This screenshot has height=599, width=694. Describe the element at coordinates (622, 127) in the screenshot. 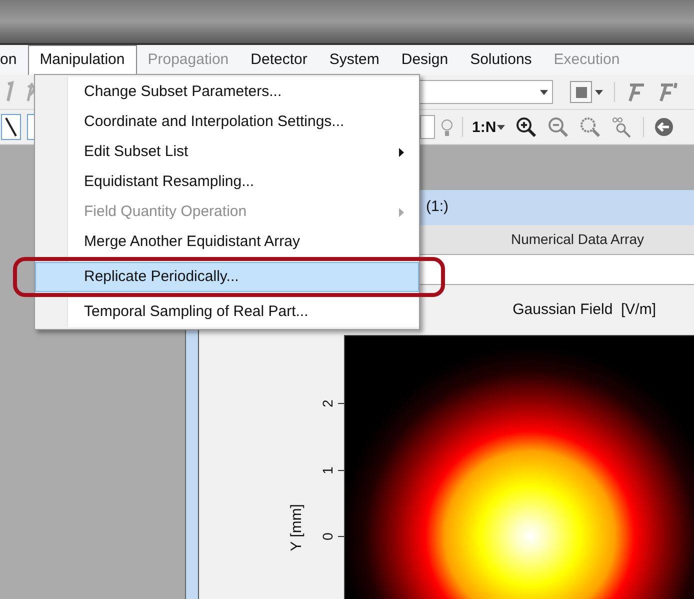

I see `zoom-100-icon` at that location.